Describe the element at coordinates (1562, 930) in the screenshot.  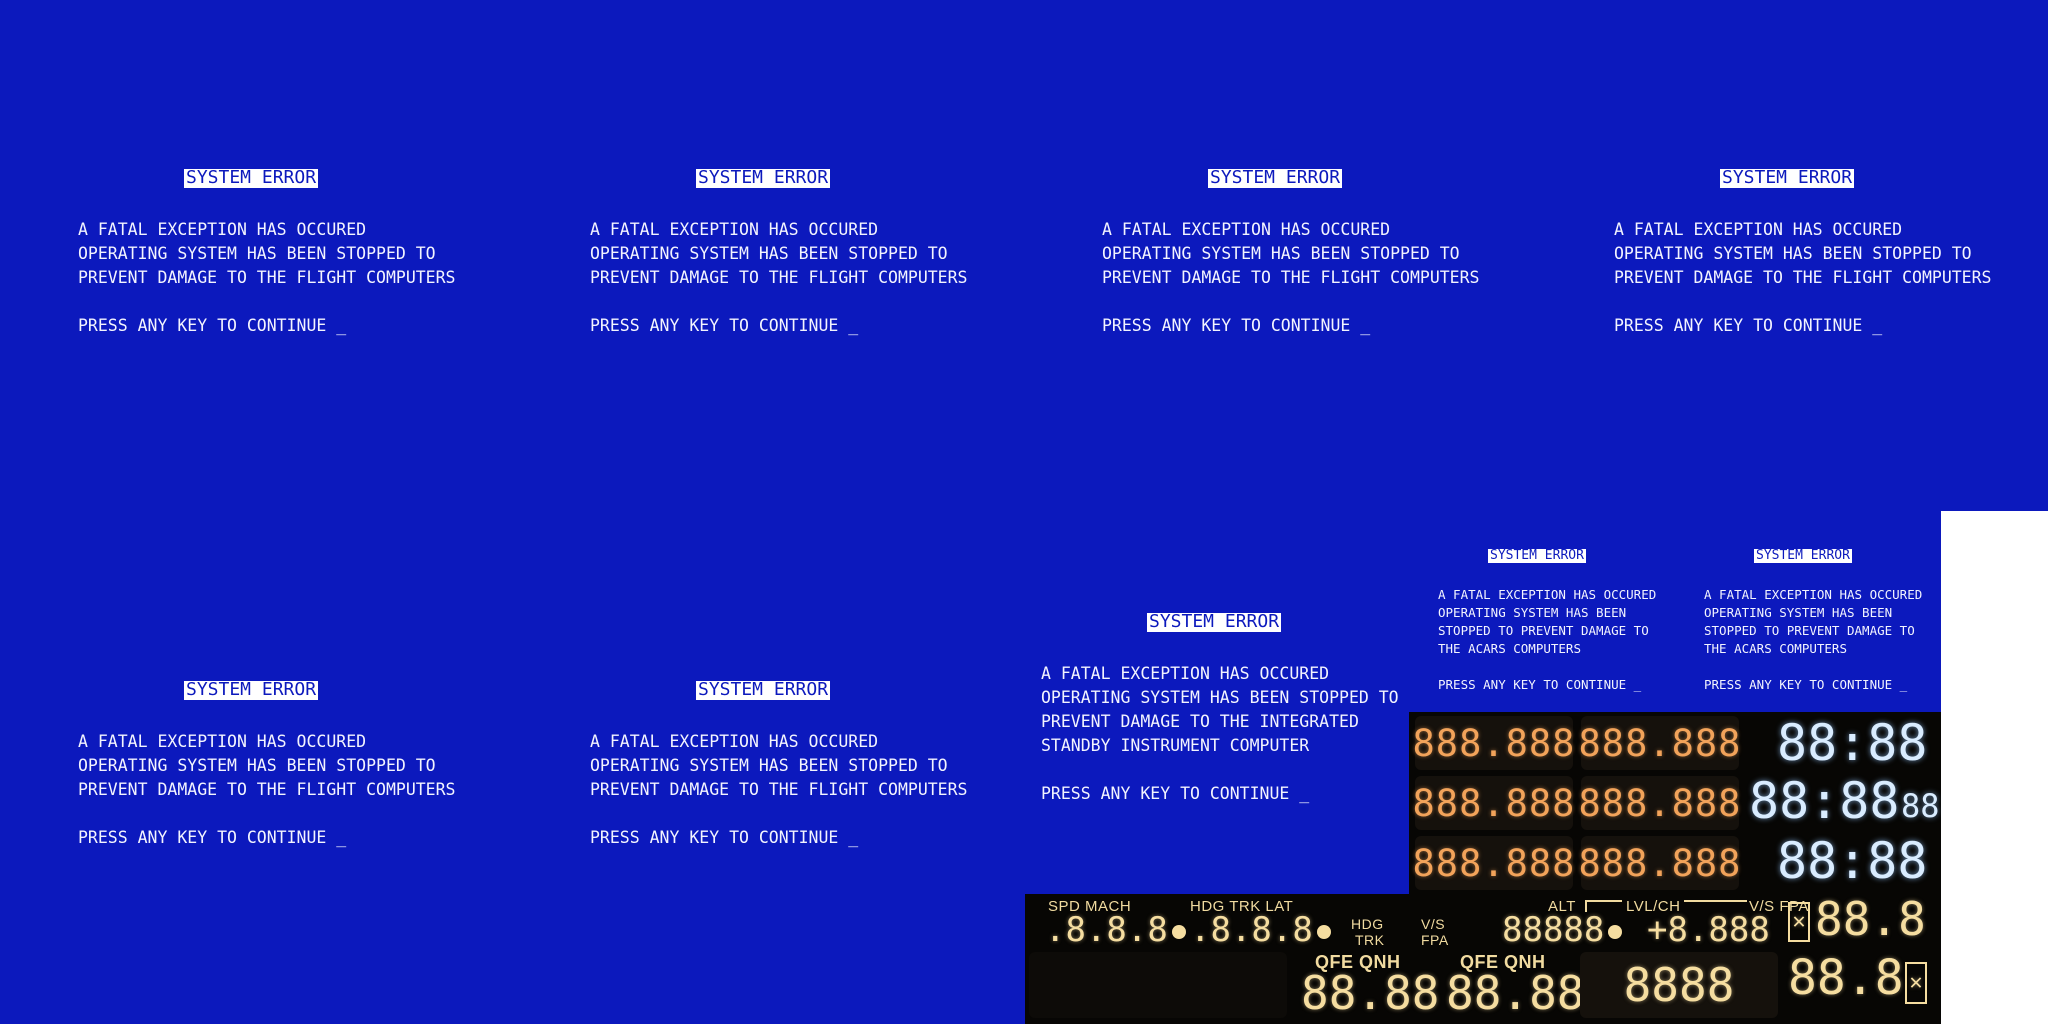
I see `altitude-display: 88888` at that location.